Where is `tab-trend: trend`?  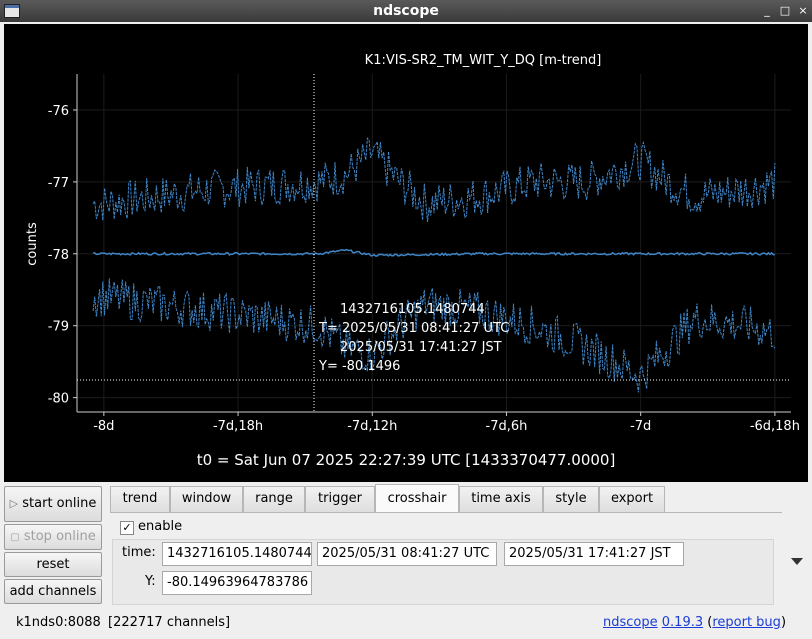 tab-trend: trend is located at coordinates (140, 499).